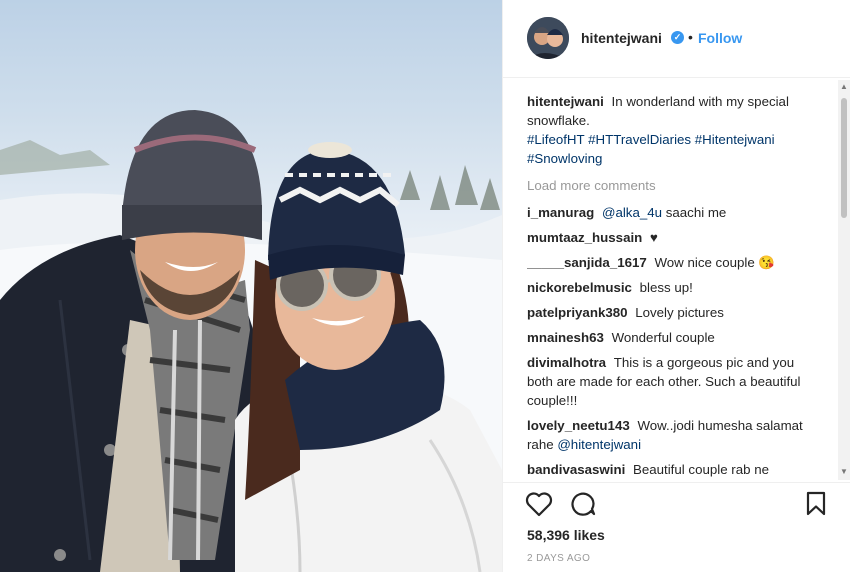 The image size is (850, 573). I want to click on avatar, so click(548, 38).